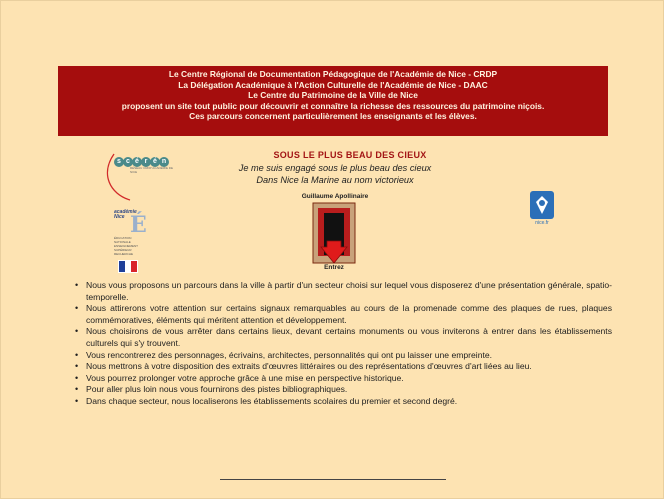  Describe the element at coordinates (335, 180) in the screenshot. I see `poem-line-2: Dans Nice la Marine au nom victorieux` at that location.